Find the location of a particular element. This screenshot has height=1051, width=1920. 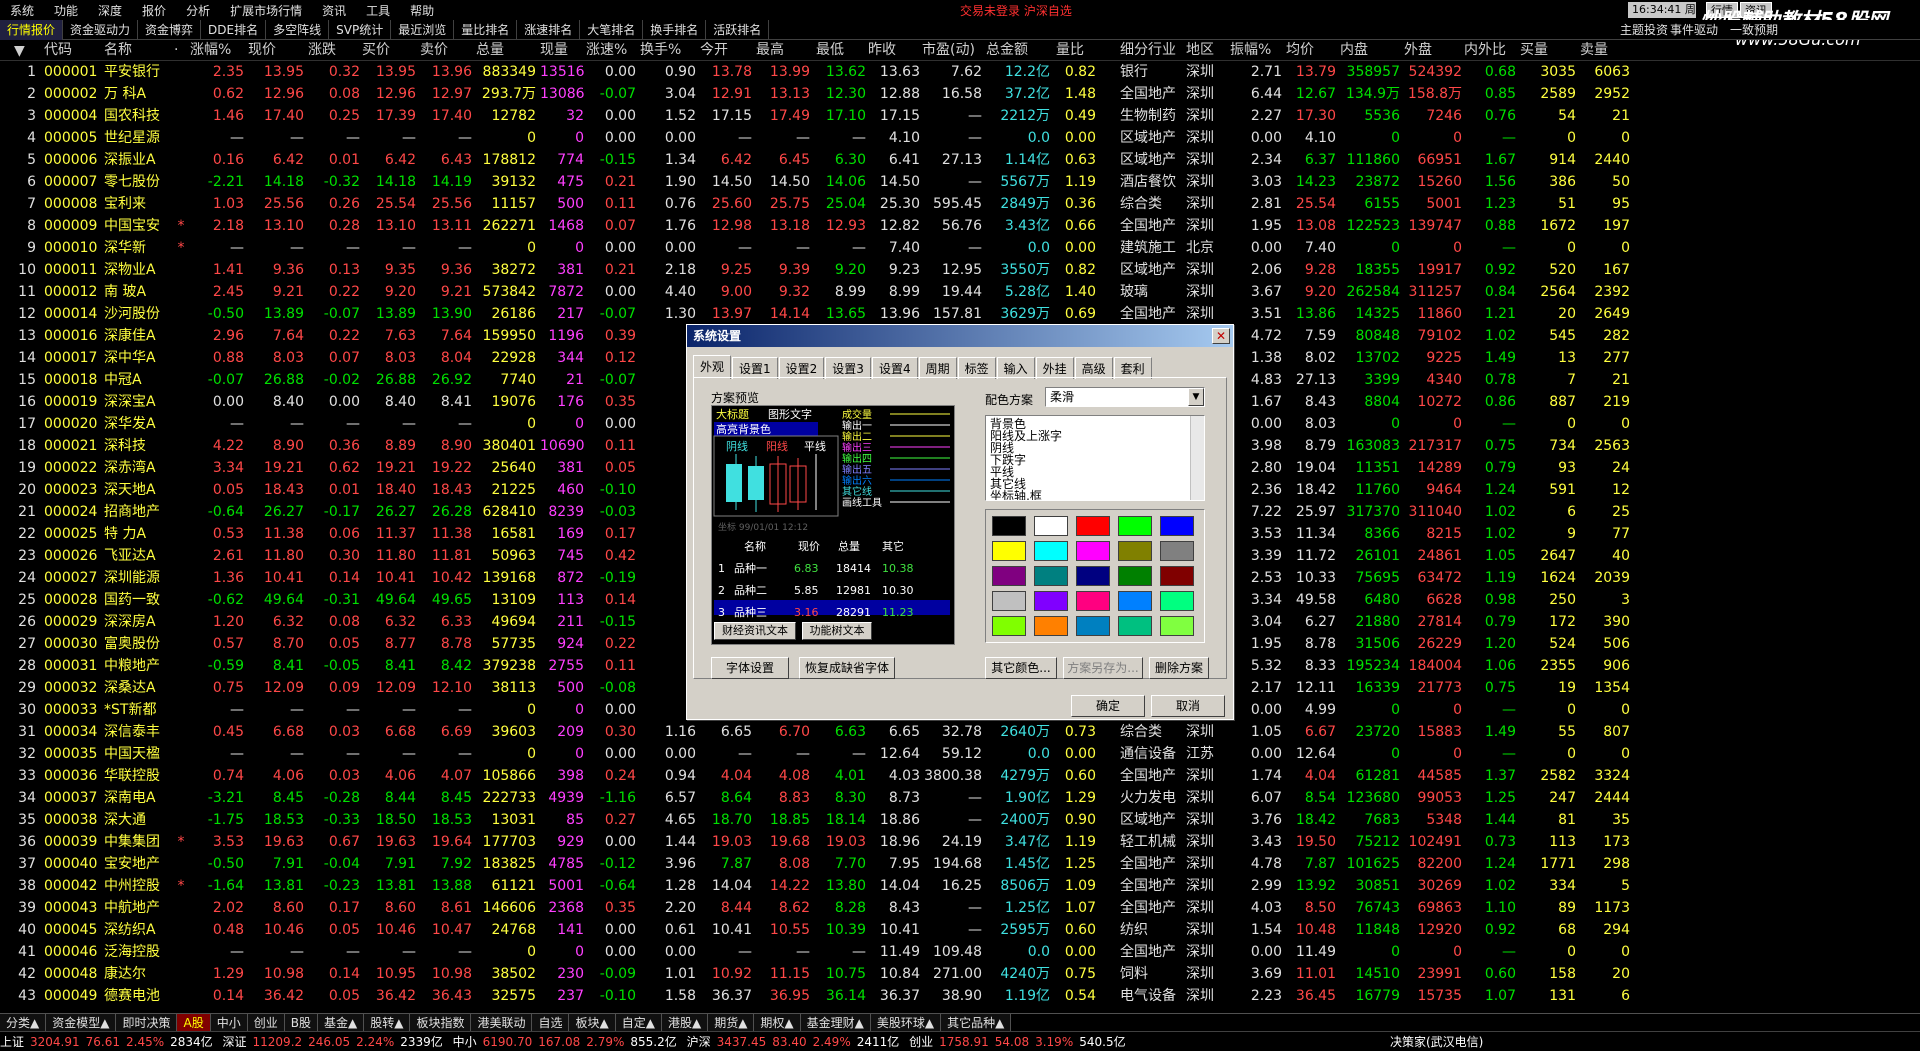

settings-tab: 周期 is located at coordinates (937, 368).